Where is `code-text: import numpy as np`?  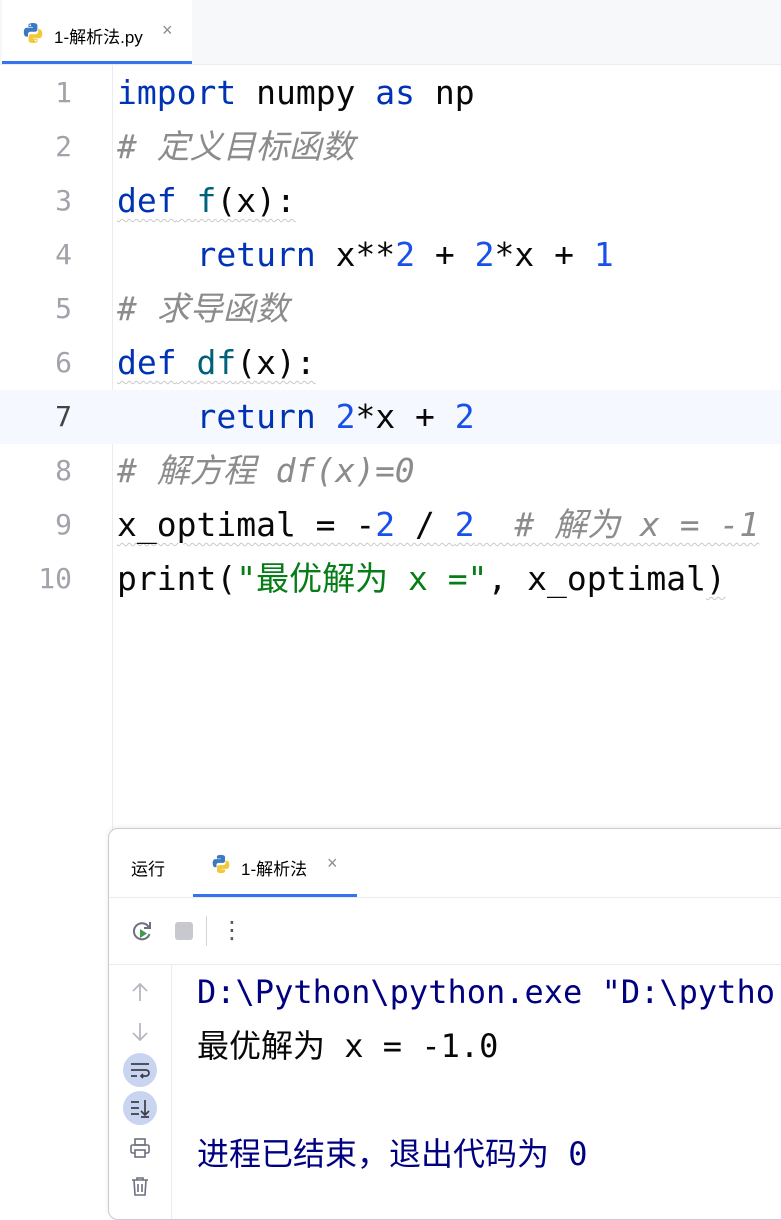
code-text: import numpy as np is located at coordinates (296, 93).